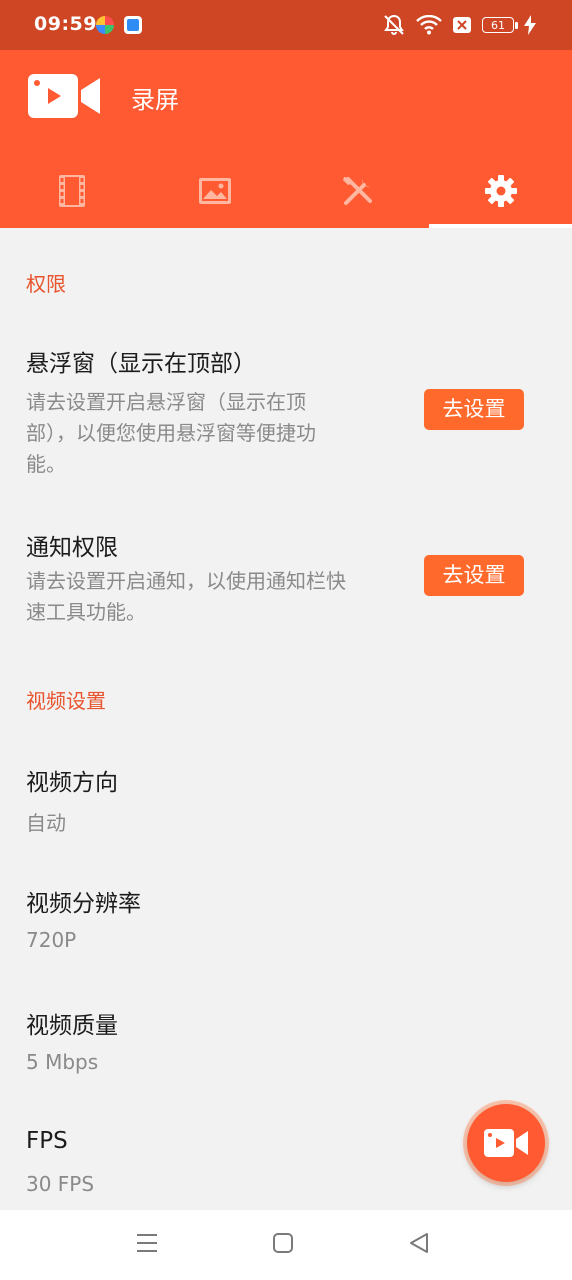 This screenshot has height=1280, width=572. I want to click on floating-window-desc-line3: 能。, so click(46, 464).